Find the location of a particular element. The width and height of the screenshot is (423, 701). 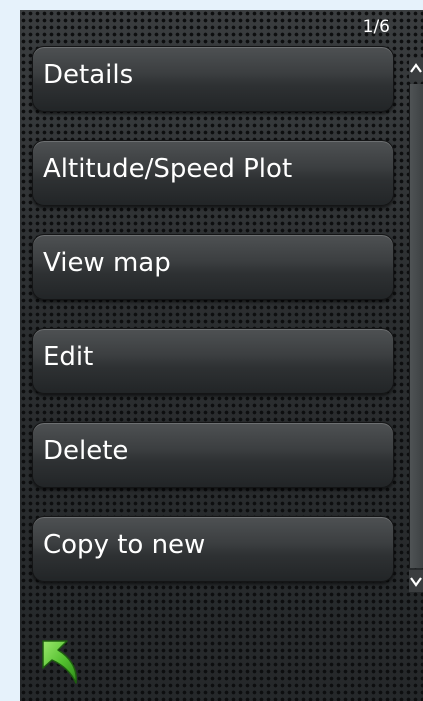

scroll-track is located at coordinates (416, 326).